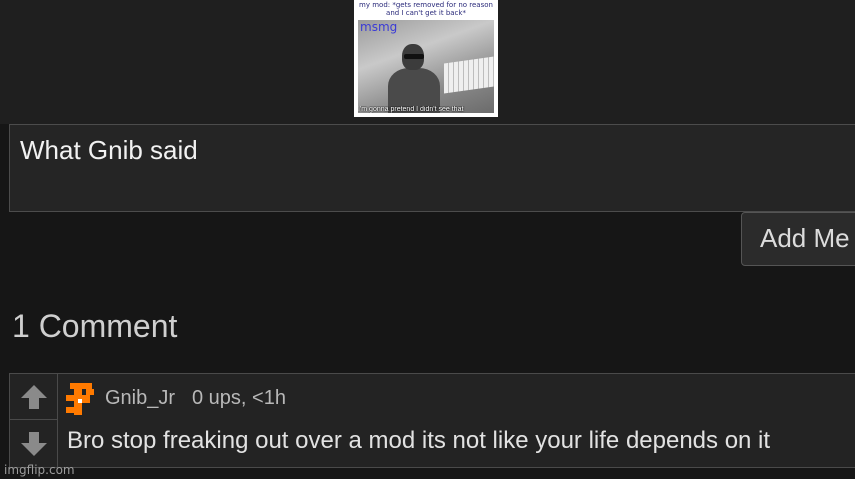  I want to click on upvote-button, so click(33, 397).